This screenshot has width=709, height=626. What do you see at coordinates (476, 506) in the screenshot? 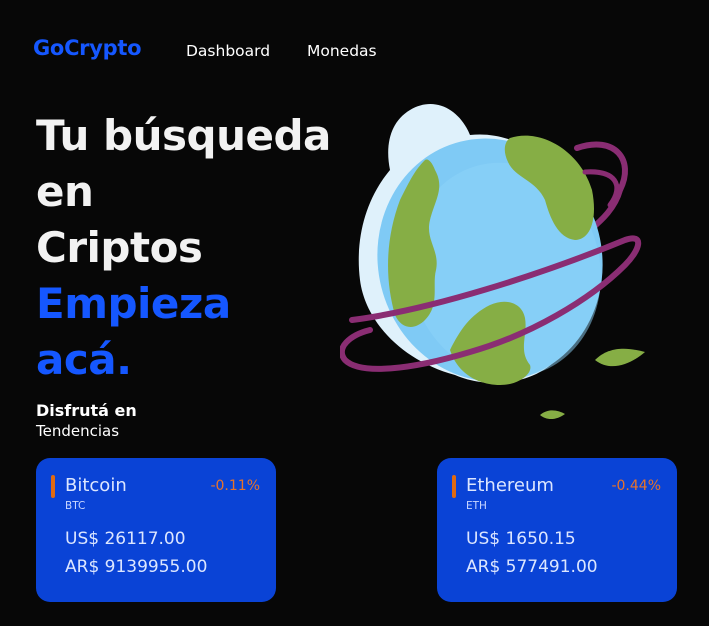
I see `coin-symbol: ETH` at bounding box center [476, 506].